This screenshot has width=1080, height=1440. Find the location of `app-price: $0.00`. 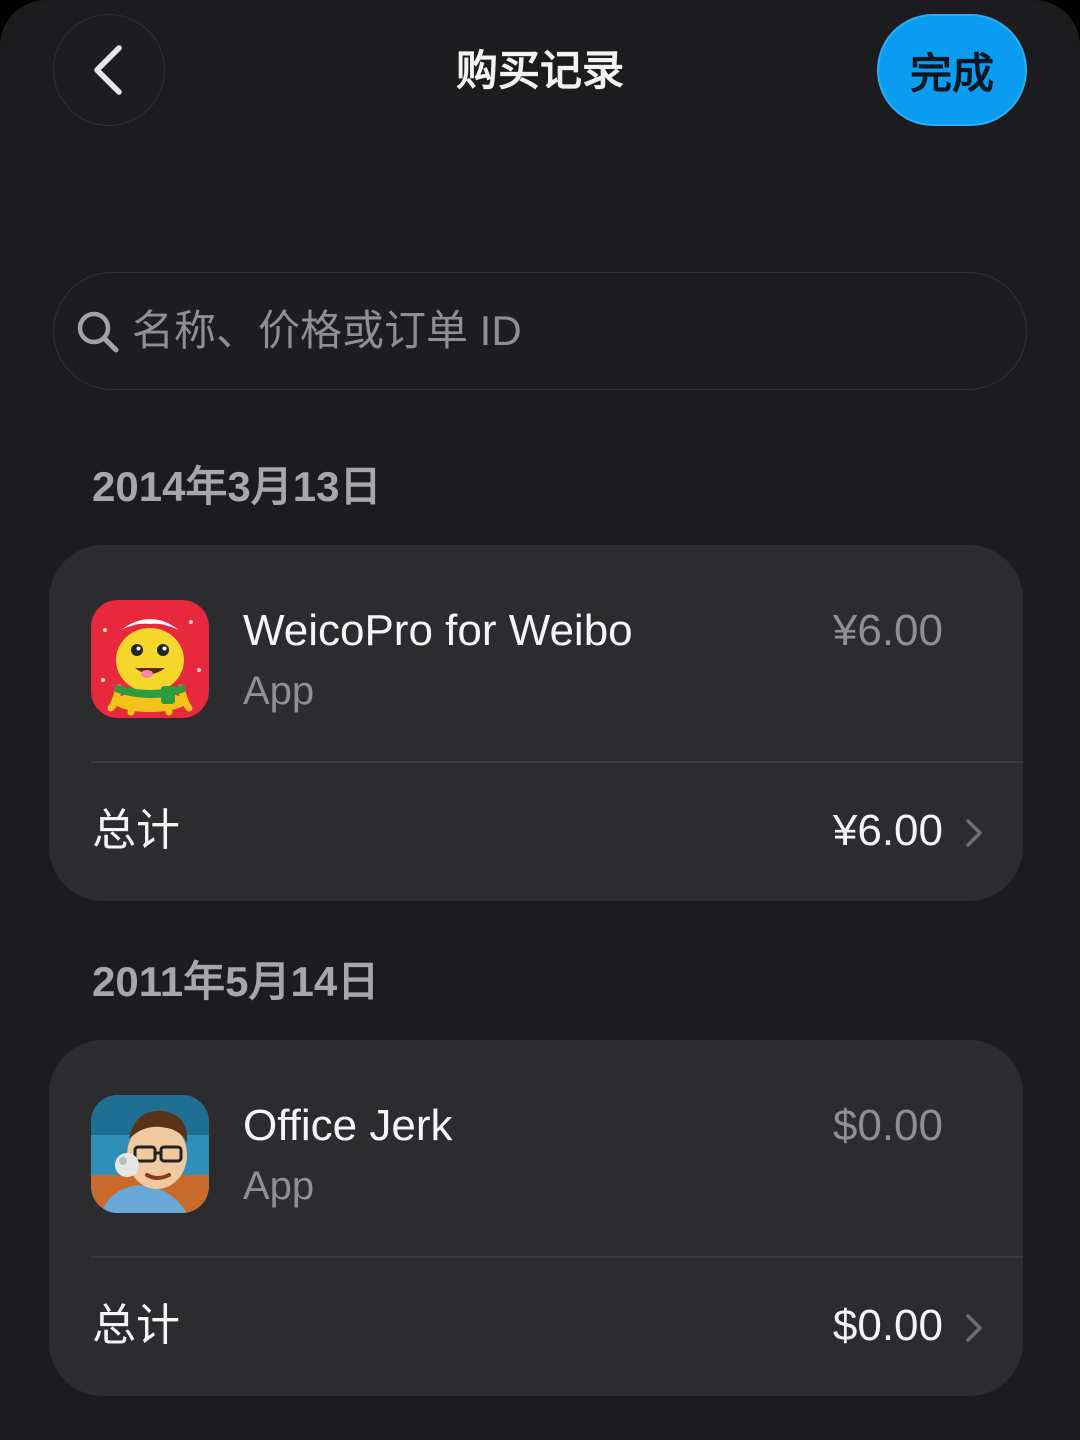

app-price: $0.00 is located at coordinates (887, 1125).